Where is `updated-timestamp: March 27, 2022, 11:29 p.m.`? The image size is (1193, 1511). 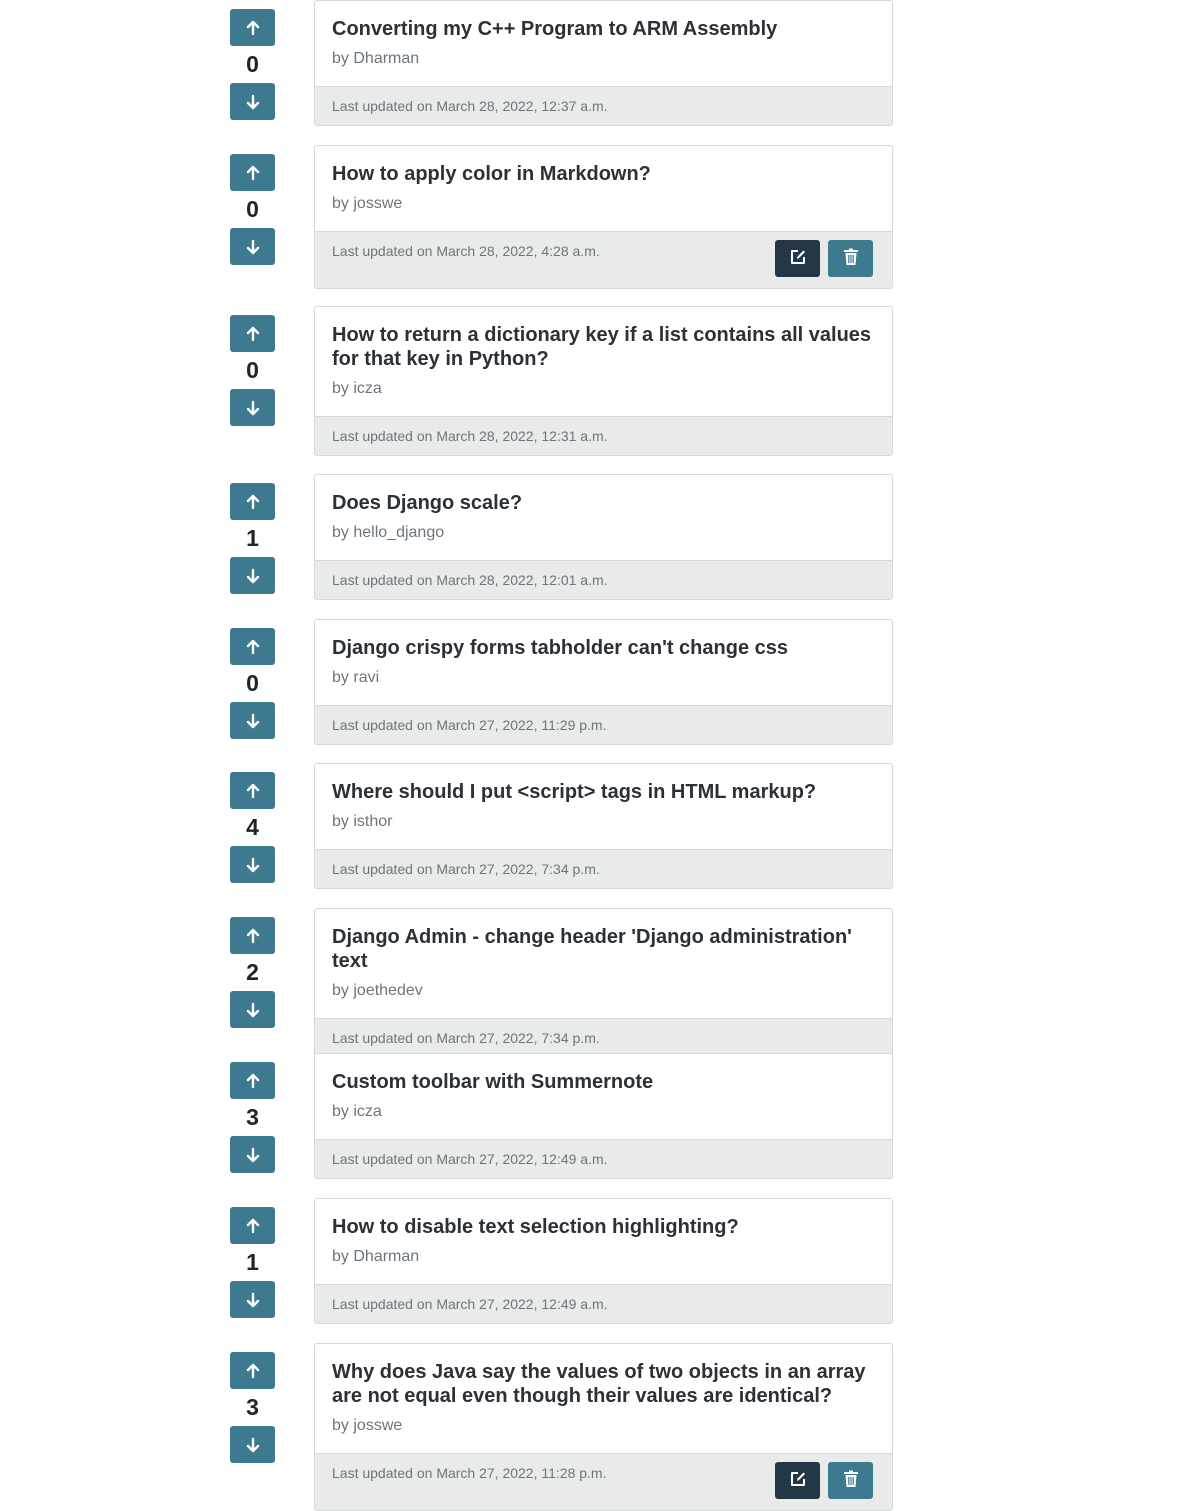
updated-timestamp: March 27, 2022, 11:29 p.m. is located at coordinates (521, 725).